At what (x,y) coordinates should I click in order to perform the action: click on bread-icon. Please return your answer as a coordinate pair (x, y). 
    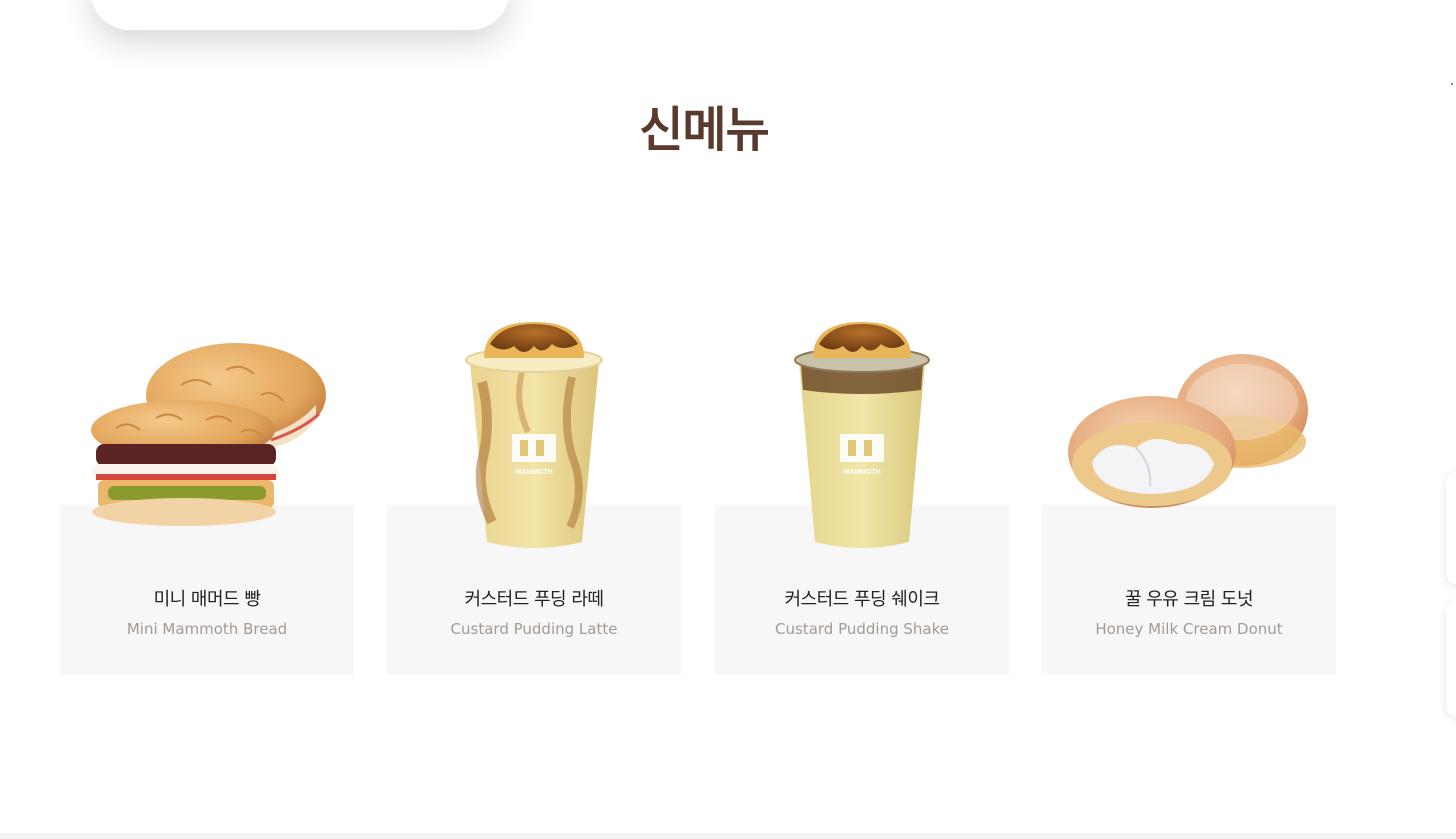
    Looking at the image, I should click on (208, 435).